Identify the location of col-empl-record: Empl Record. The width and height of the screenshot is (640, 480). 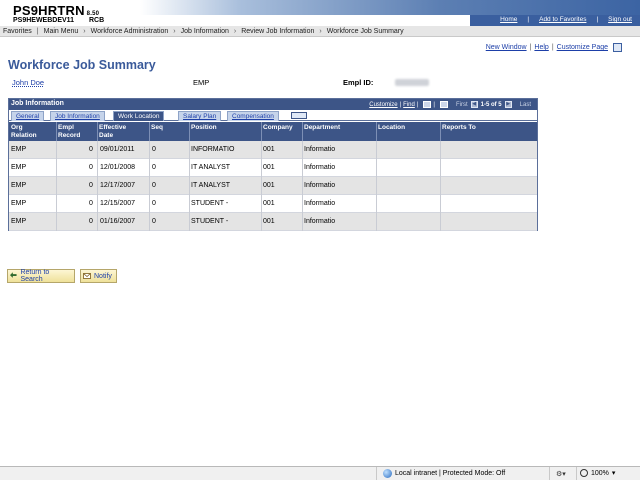
(69, 132).